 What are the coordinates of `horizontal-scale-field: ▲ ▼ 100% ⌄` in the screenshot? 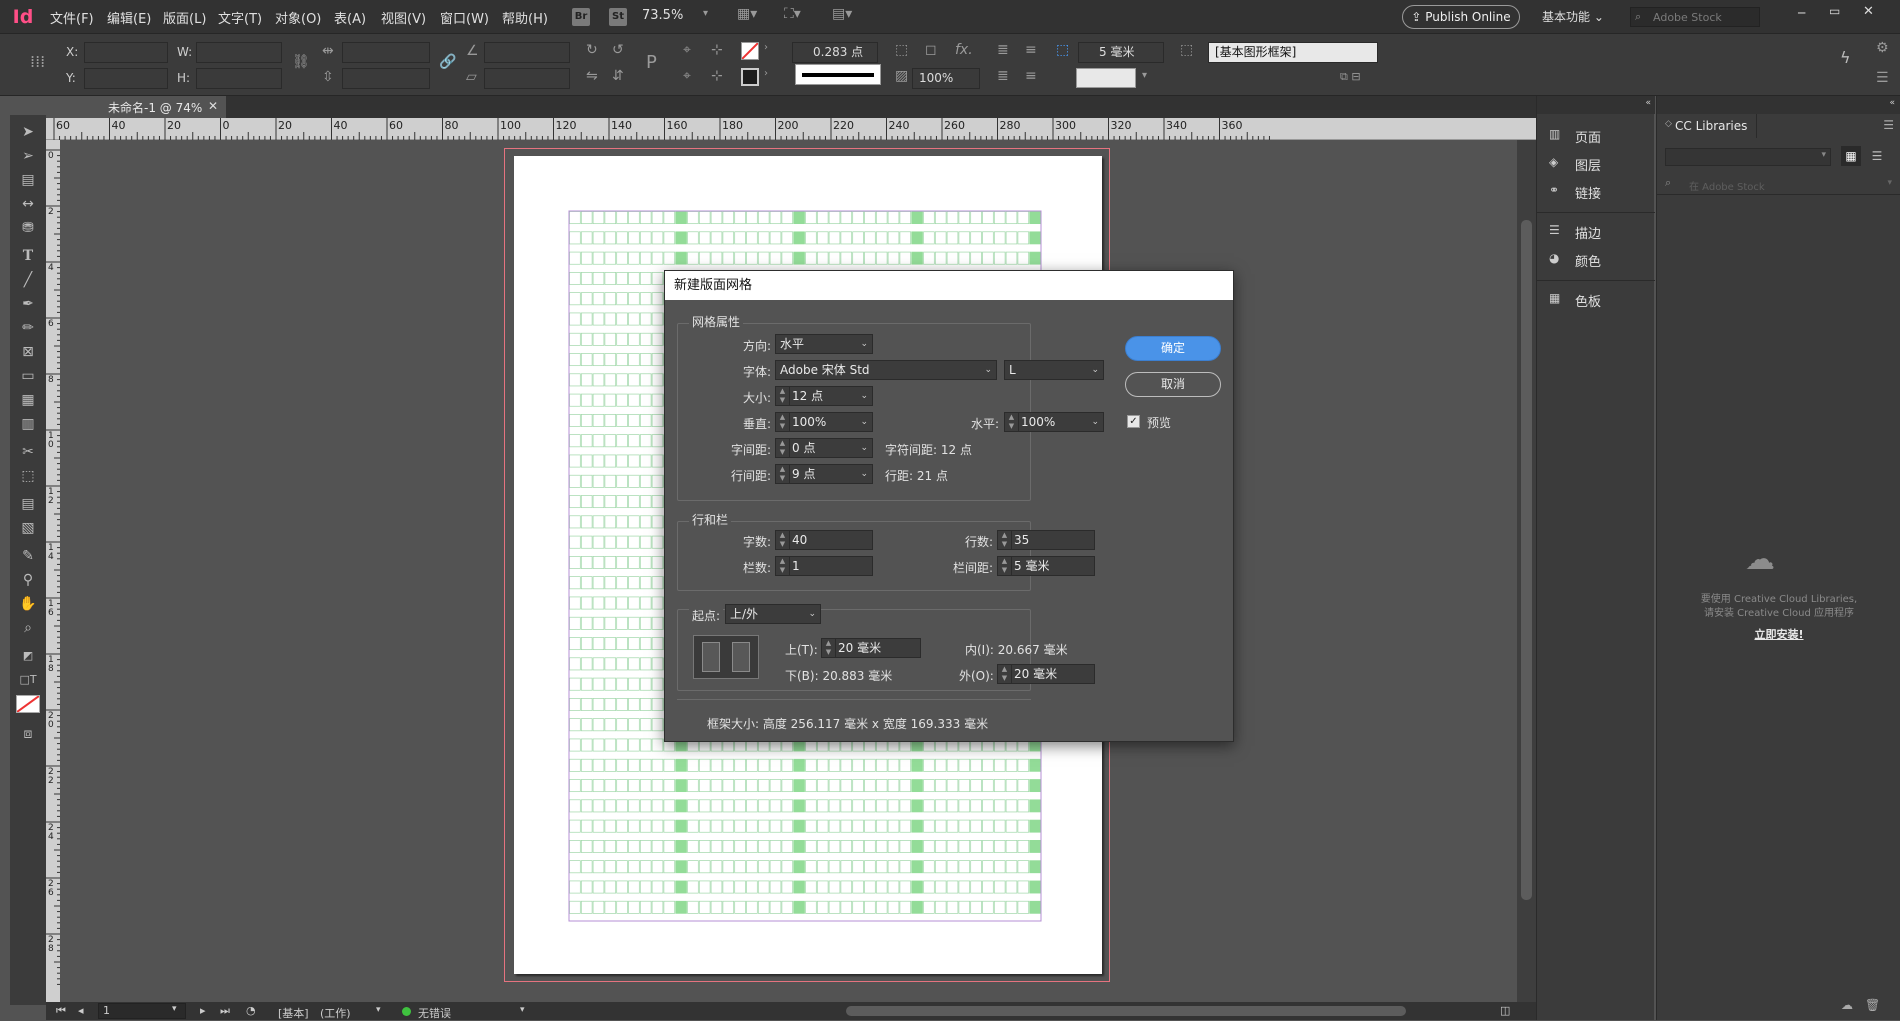 It's located at (1054, 422).